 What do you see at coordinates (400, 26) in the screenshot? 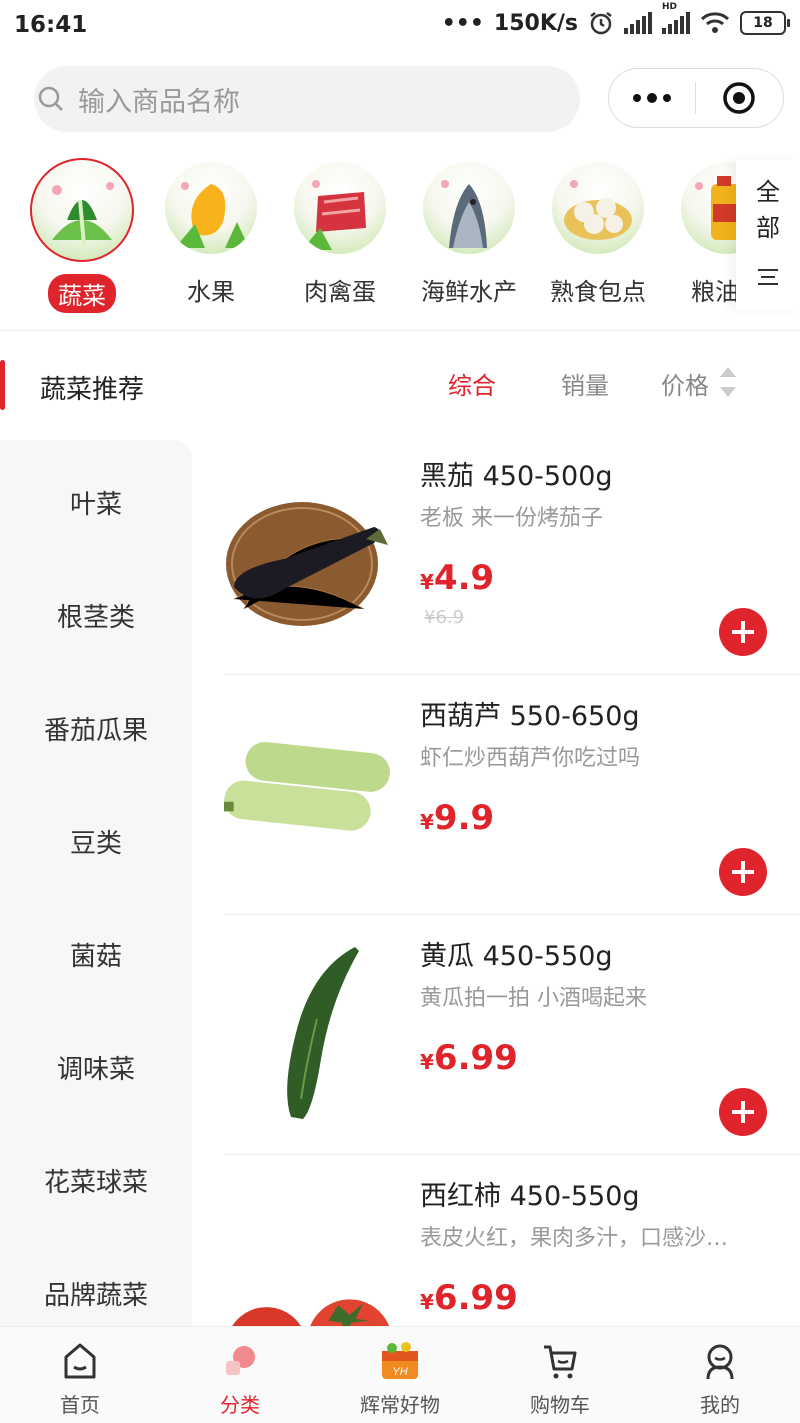
I see `status-bar: 16:41 ••• 150K/s HD 18` at bounding box center [400, 26].